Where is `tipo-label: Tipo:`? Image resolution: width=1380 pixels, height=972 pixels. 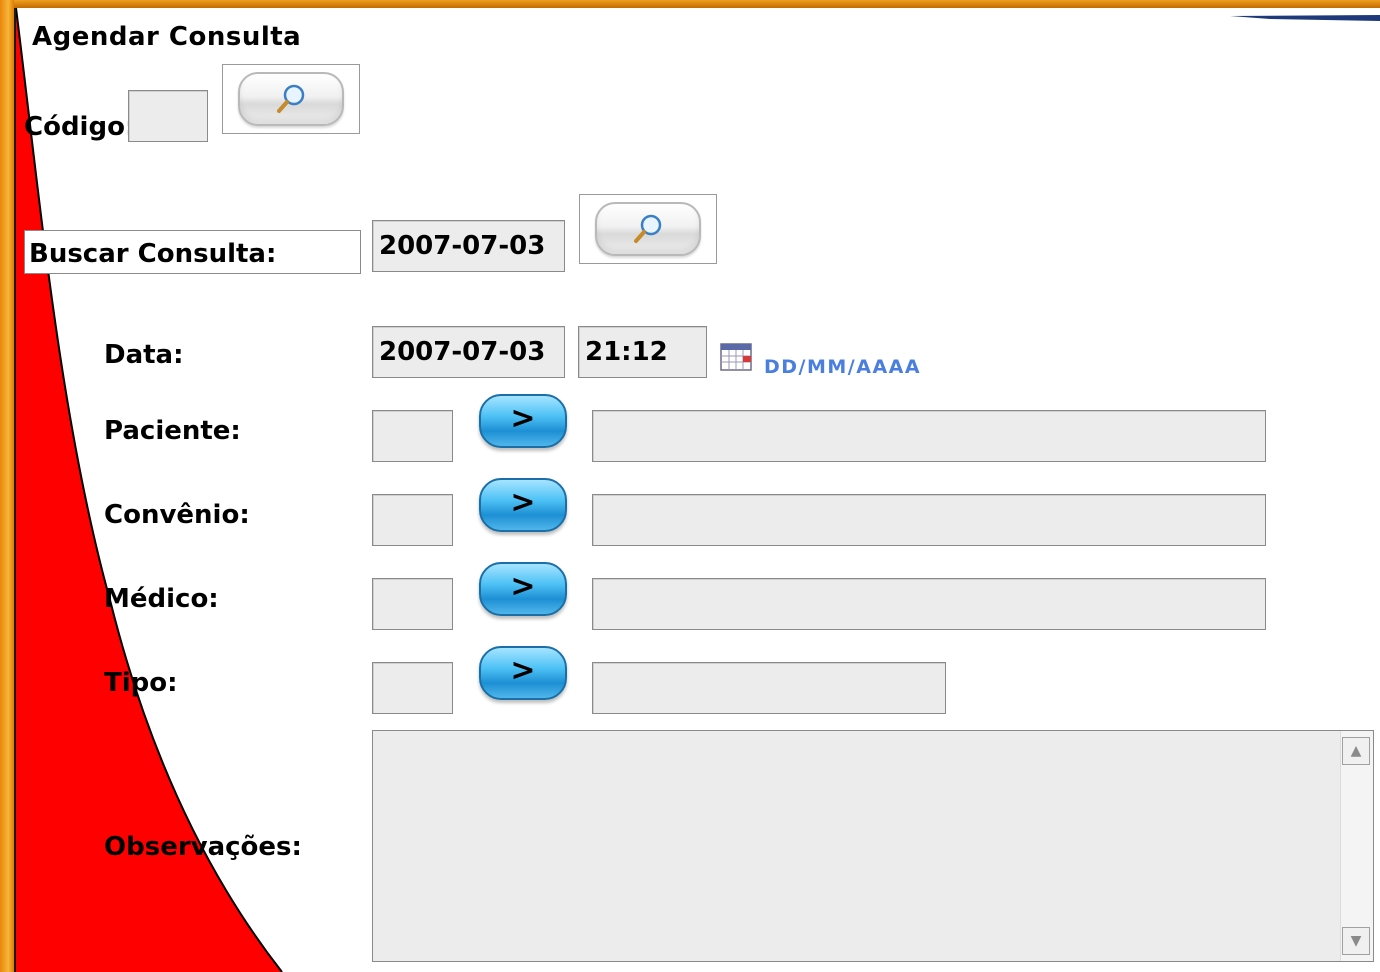 tipo-label: Tipo: is located at coordinates (141, 683).